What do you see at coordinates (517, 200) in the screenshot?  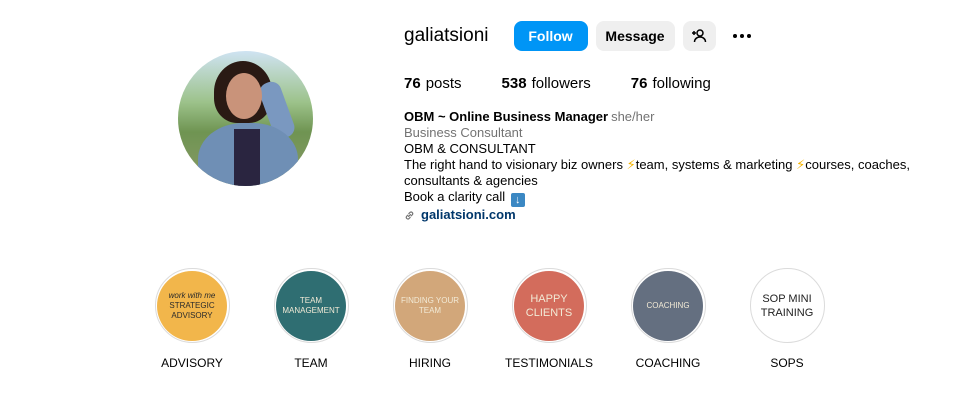 I see `down-arrow-icon: ↓` at bounding box center [517, 200].